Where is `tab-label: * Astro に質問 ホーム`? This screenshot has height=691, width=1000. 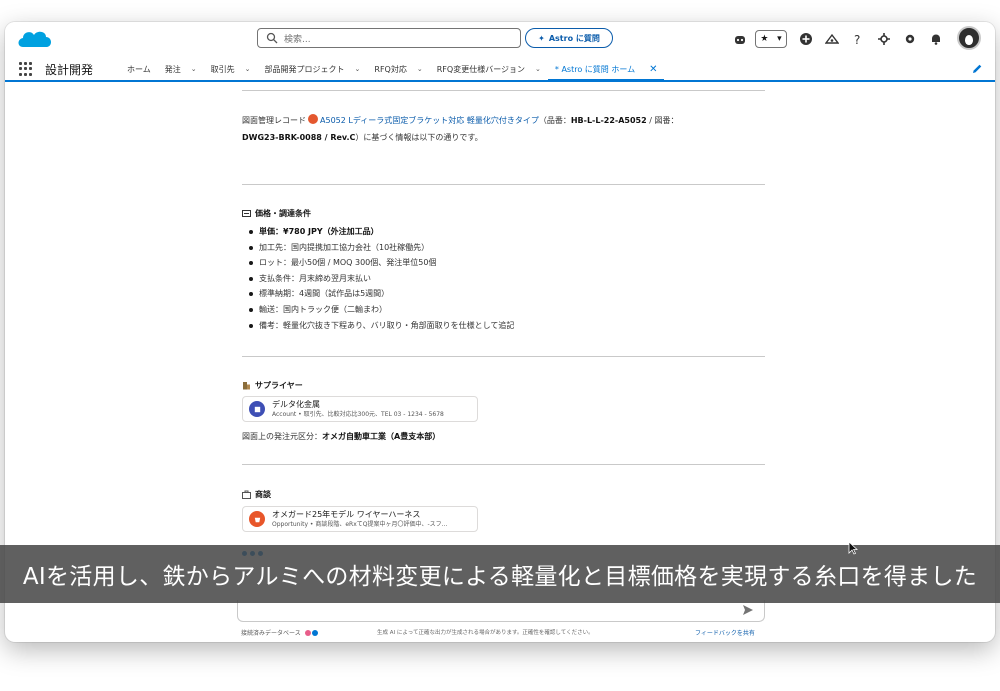
tab-label: * Astro に質問 ホーム is located at coordinates (595, 69).